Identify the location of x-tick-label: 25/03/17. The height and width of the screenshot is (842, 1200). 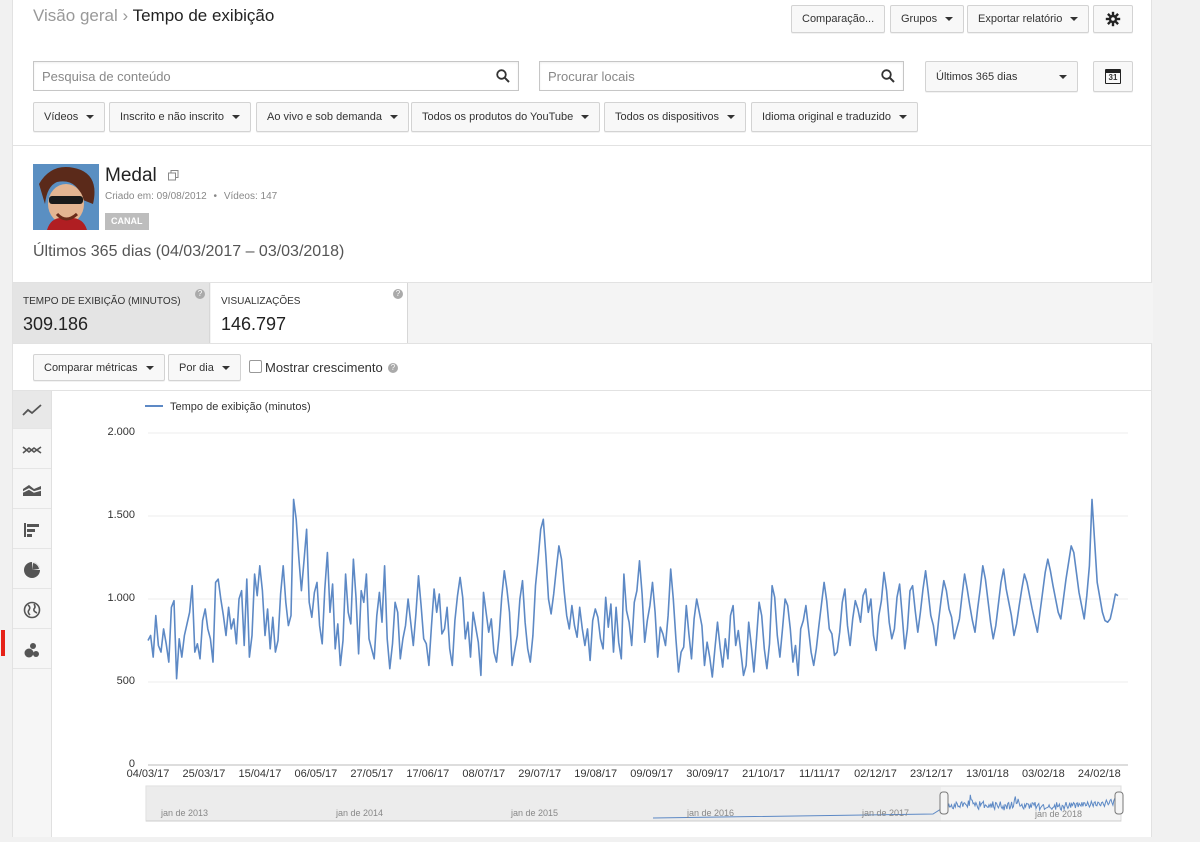
(204, 774).